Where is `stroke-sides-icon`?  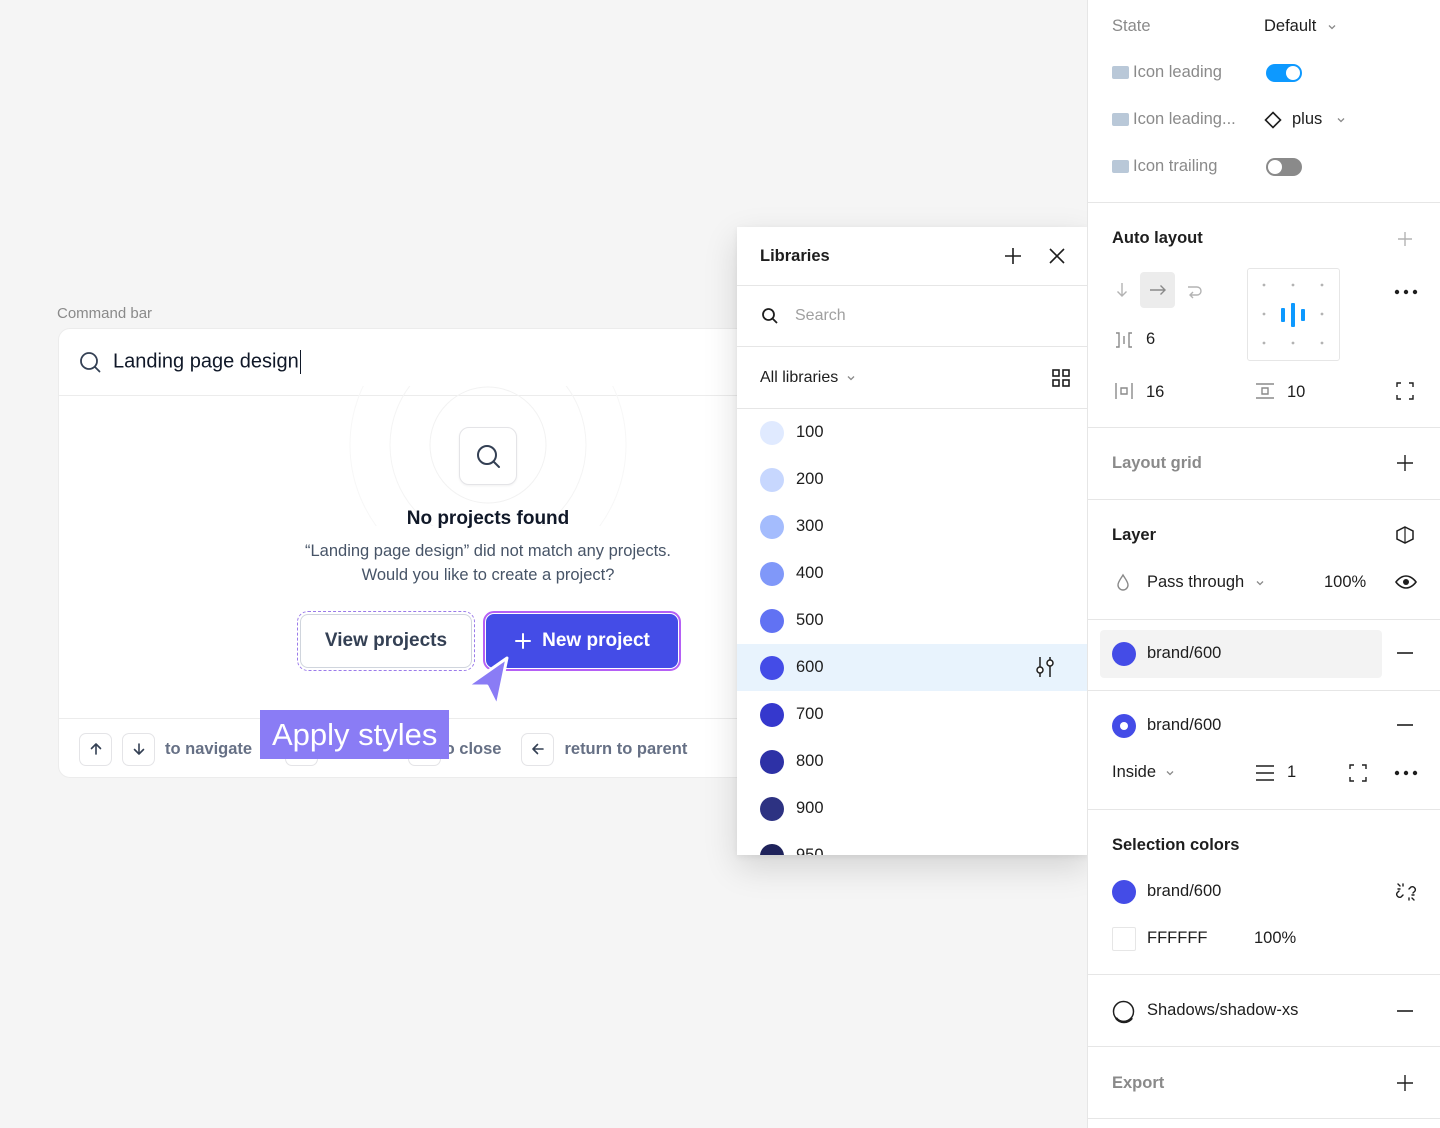 stroke-sides-icon is located at coordinates (1358, 773).